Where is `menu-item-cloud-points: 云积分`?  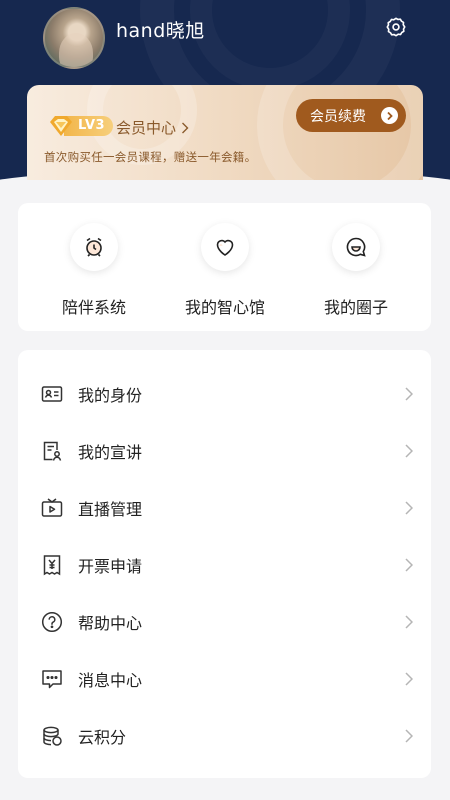
menu-item-cloud-points: 云积分 is located at coordinates (224, 735).